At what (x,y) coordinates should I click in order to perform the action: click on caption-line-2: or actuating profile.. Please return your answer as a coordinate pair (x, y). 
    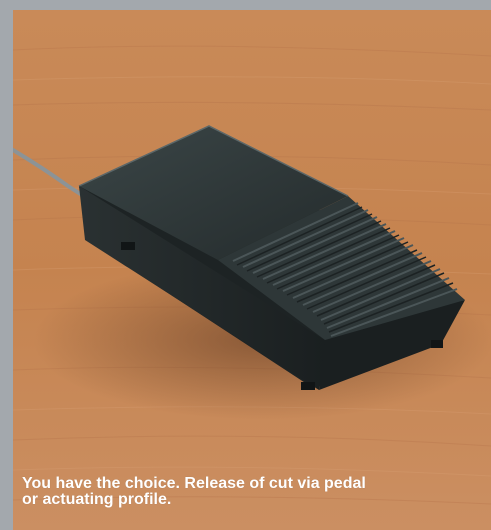
    Looking at the image, I should click on (97, 499).